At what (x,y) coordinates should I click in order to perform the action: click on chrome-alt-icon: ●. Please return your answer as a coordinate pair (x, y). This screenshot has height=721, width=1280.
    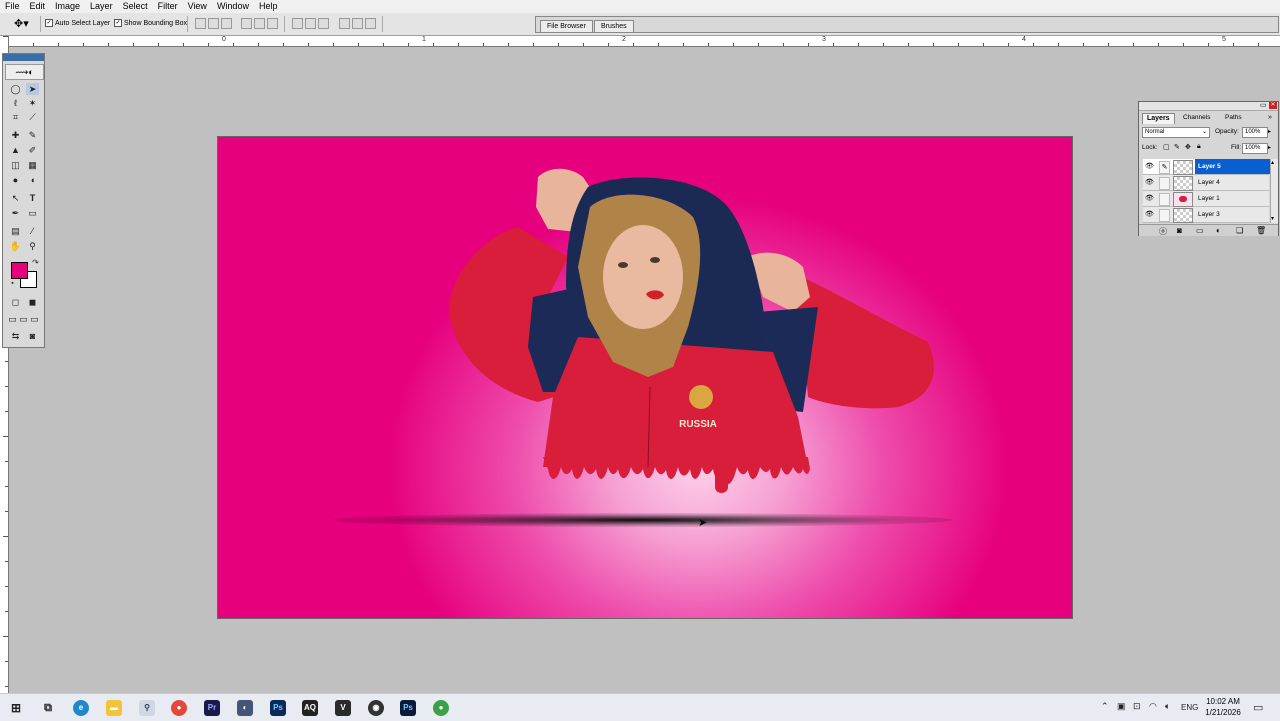
    Looking at the image, I should click on (441, 708).